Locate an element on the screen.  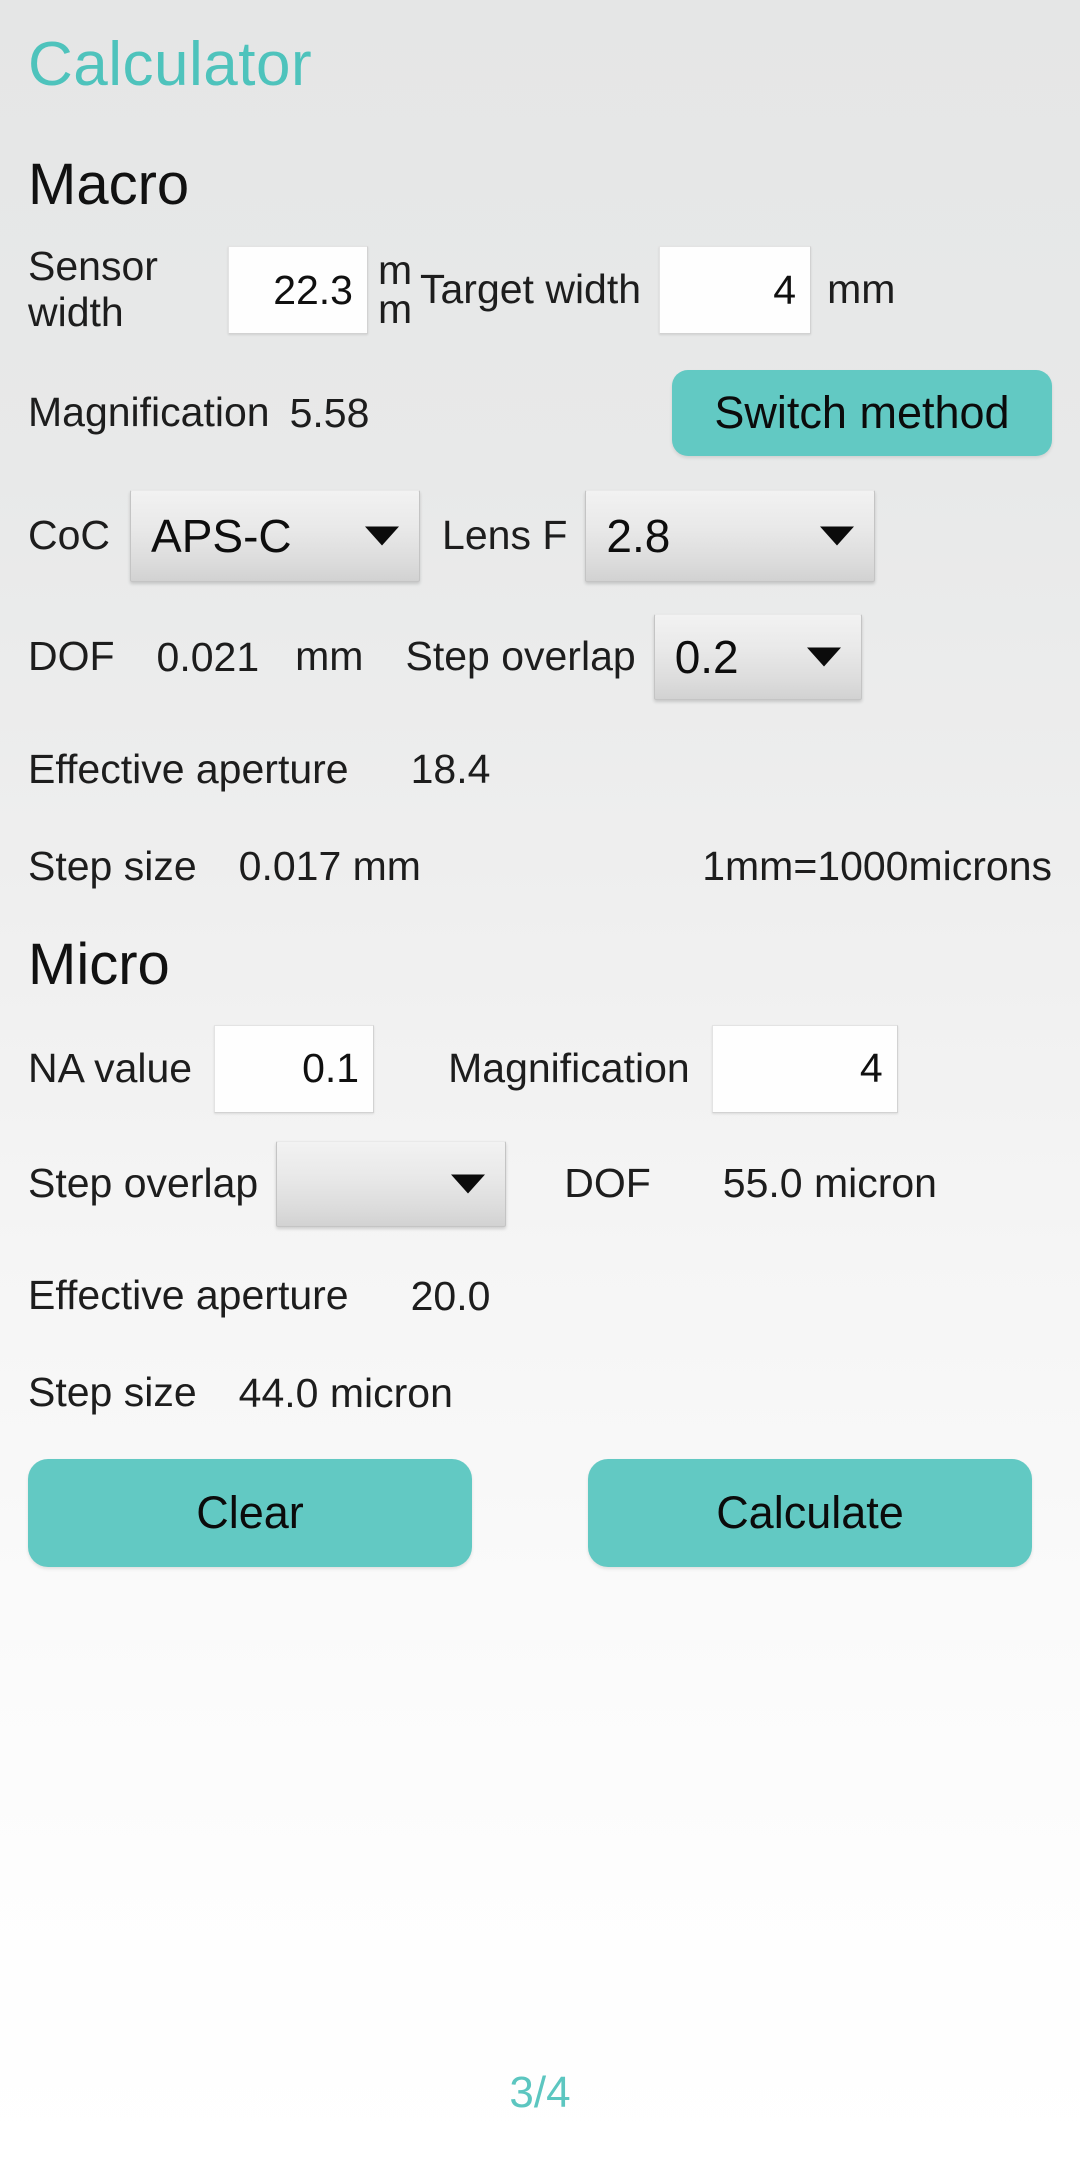
macro-magnification-row: Magnification 5.58 Switch method is located at coordinates (540, 413).